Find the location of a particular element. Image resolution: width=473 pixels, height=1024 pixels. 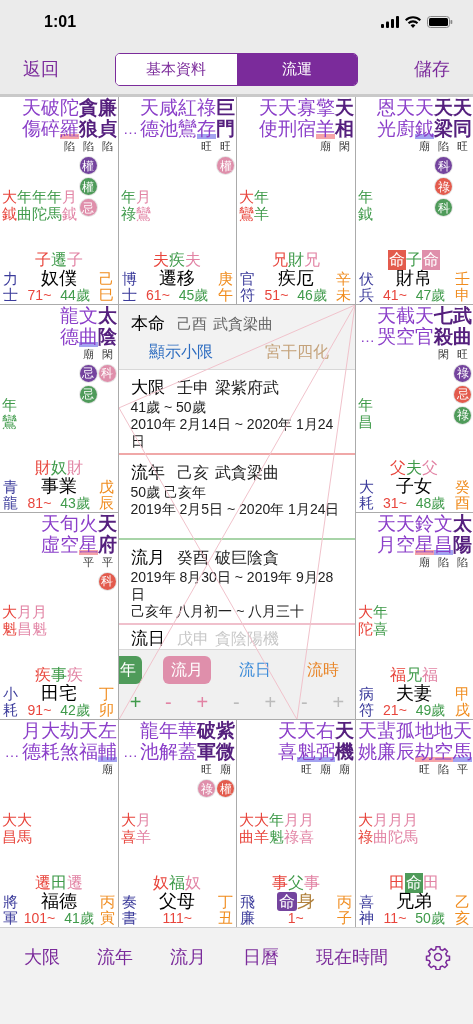

save-button: 儲存 is located at coordinates (432, 69).